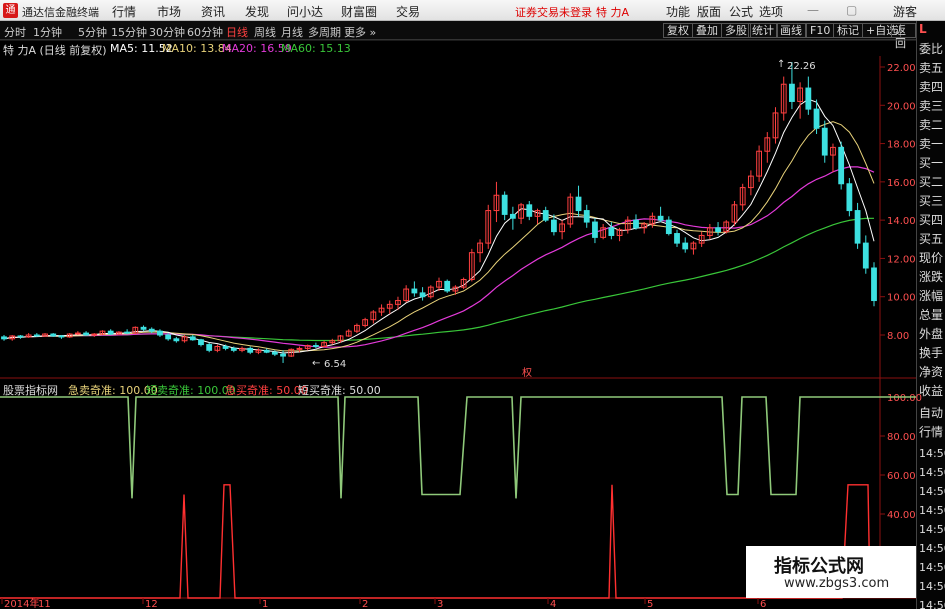  What do you see at coordinates (237, 32) in the screenshot?
I see `period-day: 日线` at bounding box center [237, 32].